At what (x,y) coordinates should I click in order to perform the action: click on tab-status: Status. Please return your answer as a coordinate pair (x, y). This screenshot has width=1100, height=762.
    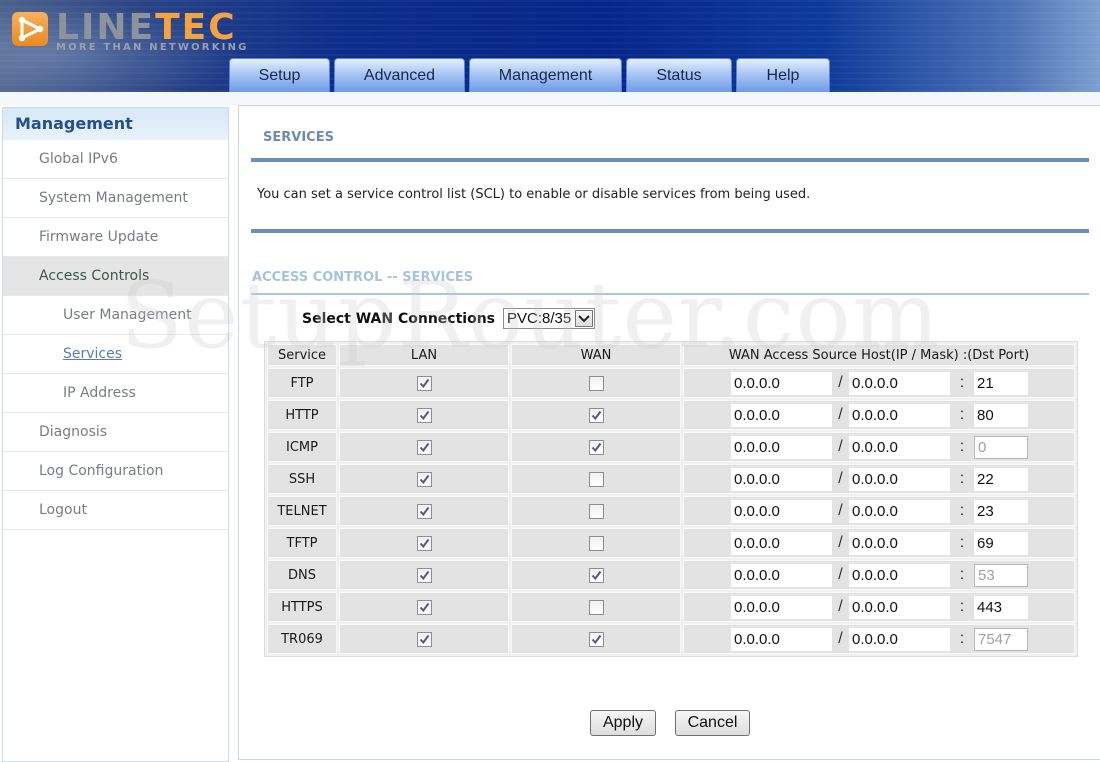
    Looking at the image, I should click on (679, 75).